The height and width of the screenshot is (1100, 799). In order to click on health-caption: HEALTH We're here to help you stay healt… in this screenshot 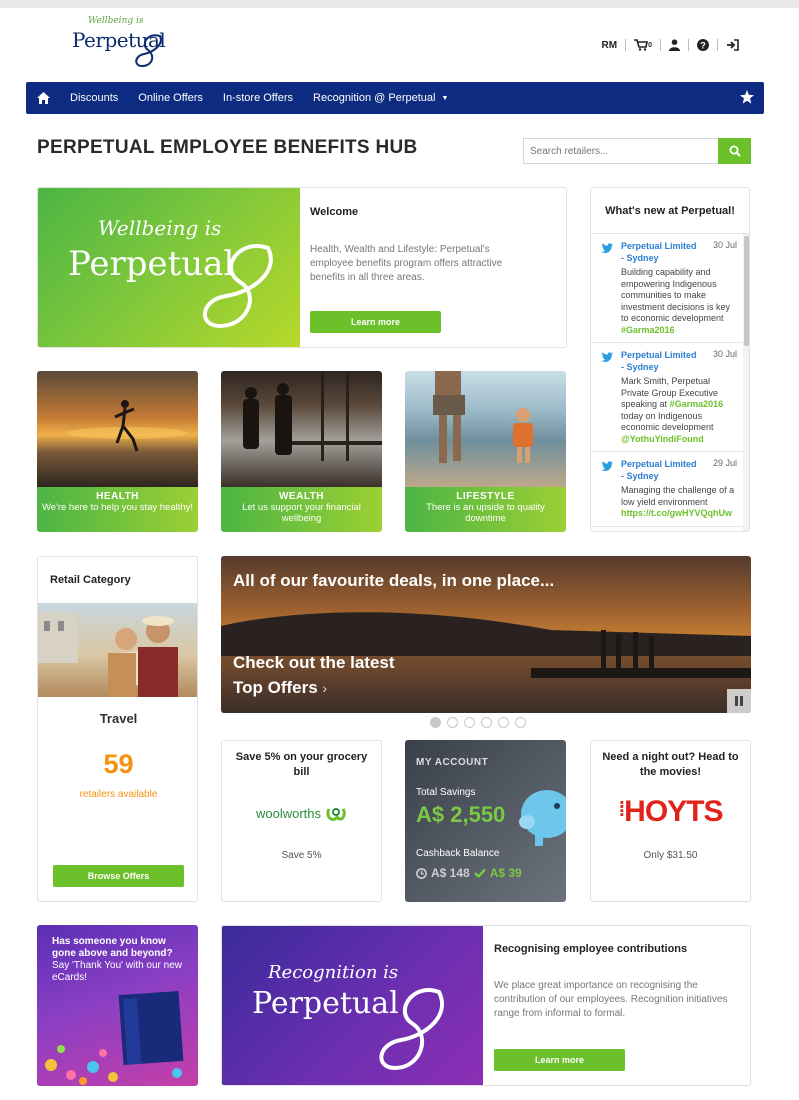, I will do `click(117, 509)`.